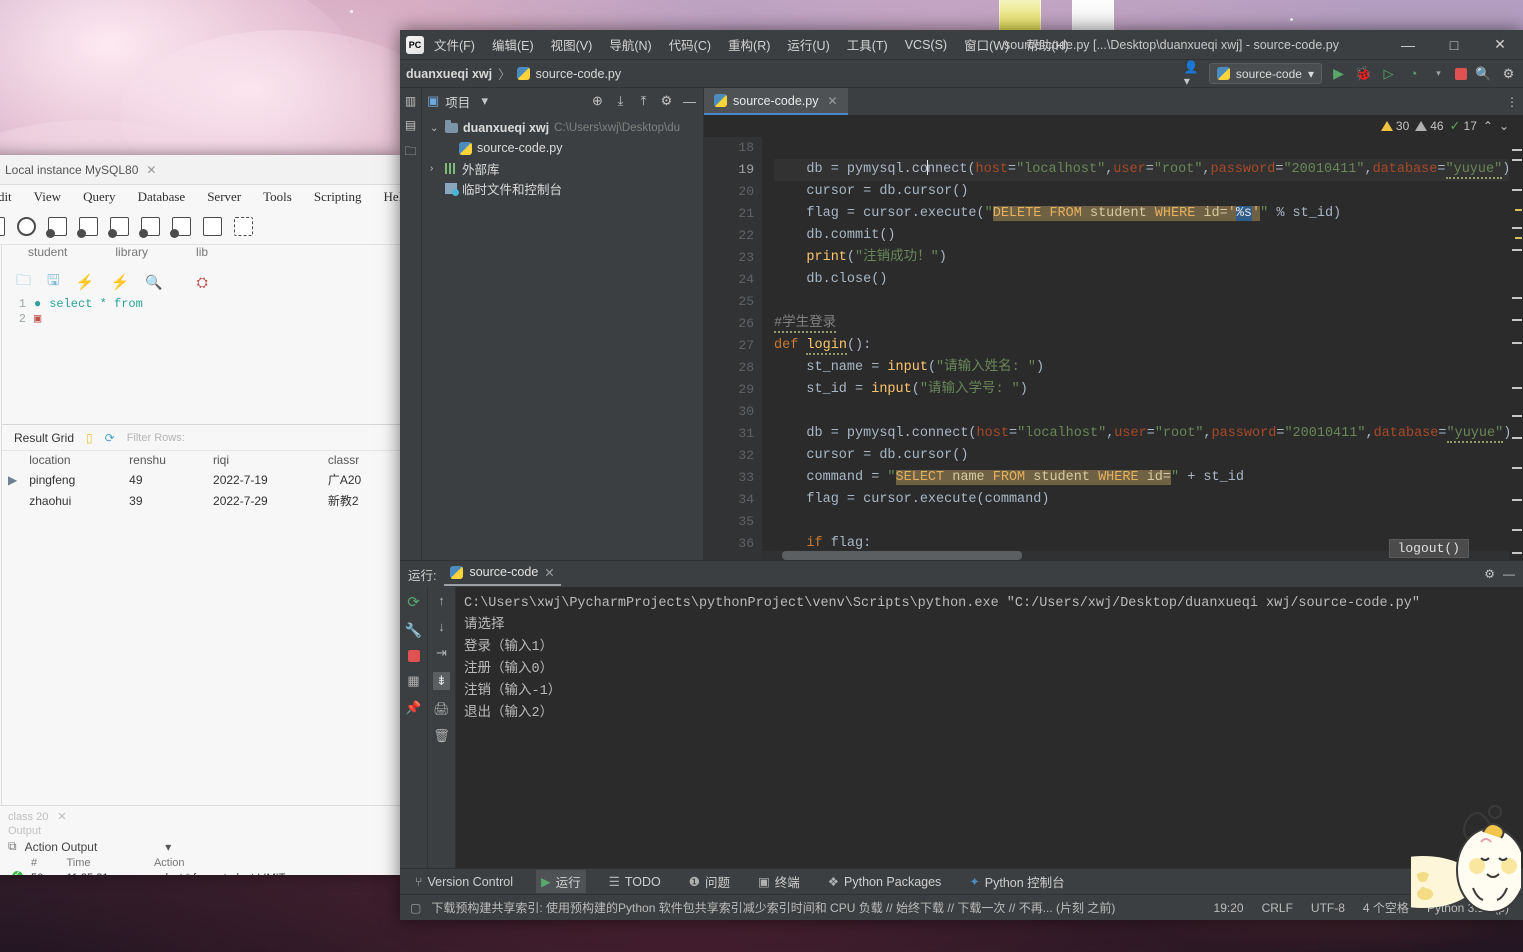 This screenshot has height=952, width=1523. I want to click on user-avatar-icon: 👤▾, so click(1192, 74).